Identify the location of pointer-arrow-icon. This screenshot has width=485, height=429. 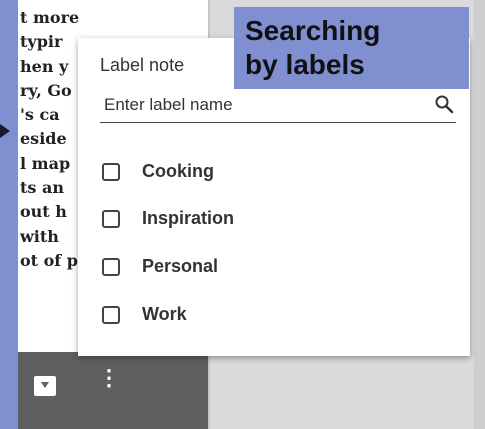
(5, 131).